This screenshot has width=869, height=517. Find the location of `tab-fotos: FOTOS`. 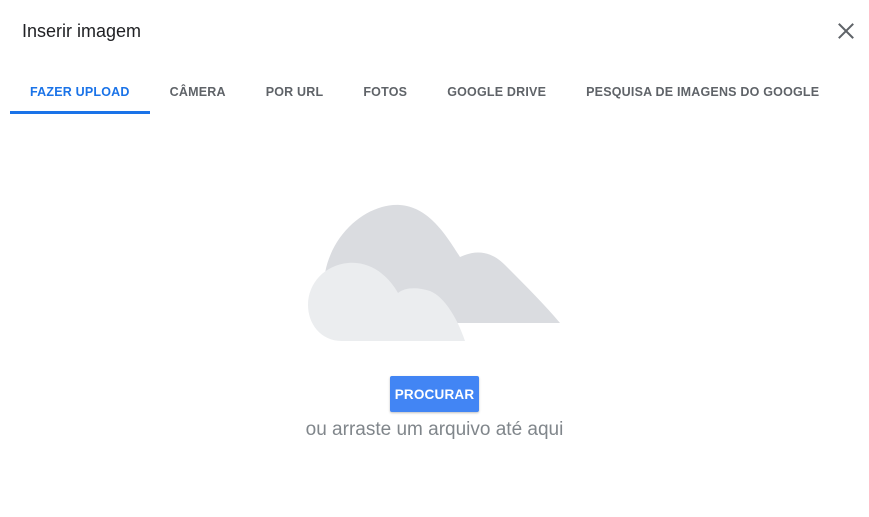

tab-fotos: FOTOS is located at coordinates (385, 92).